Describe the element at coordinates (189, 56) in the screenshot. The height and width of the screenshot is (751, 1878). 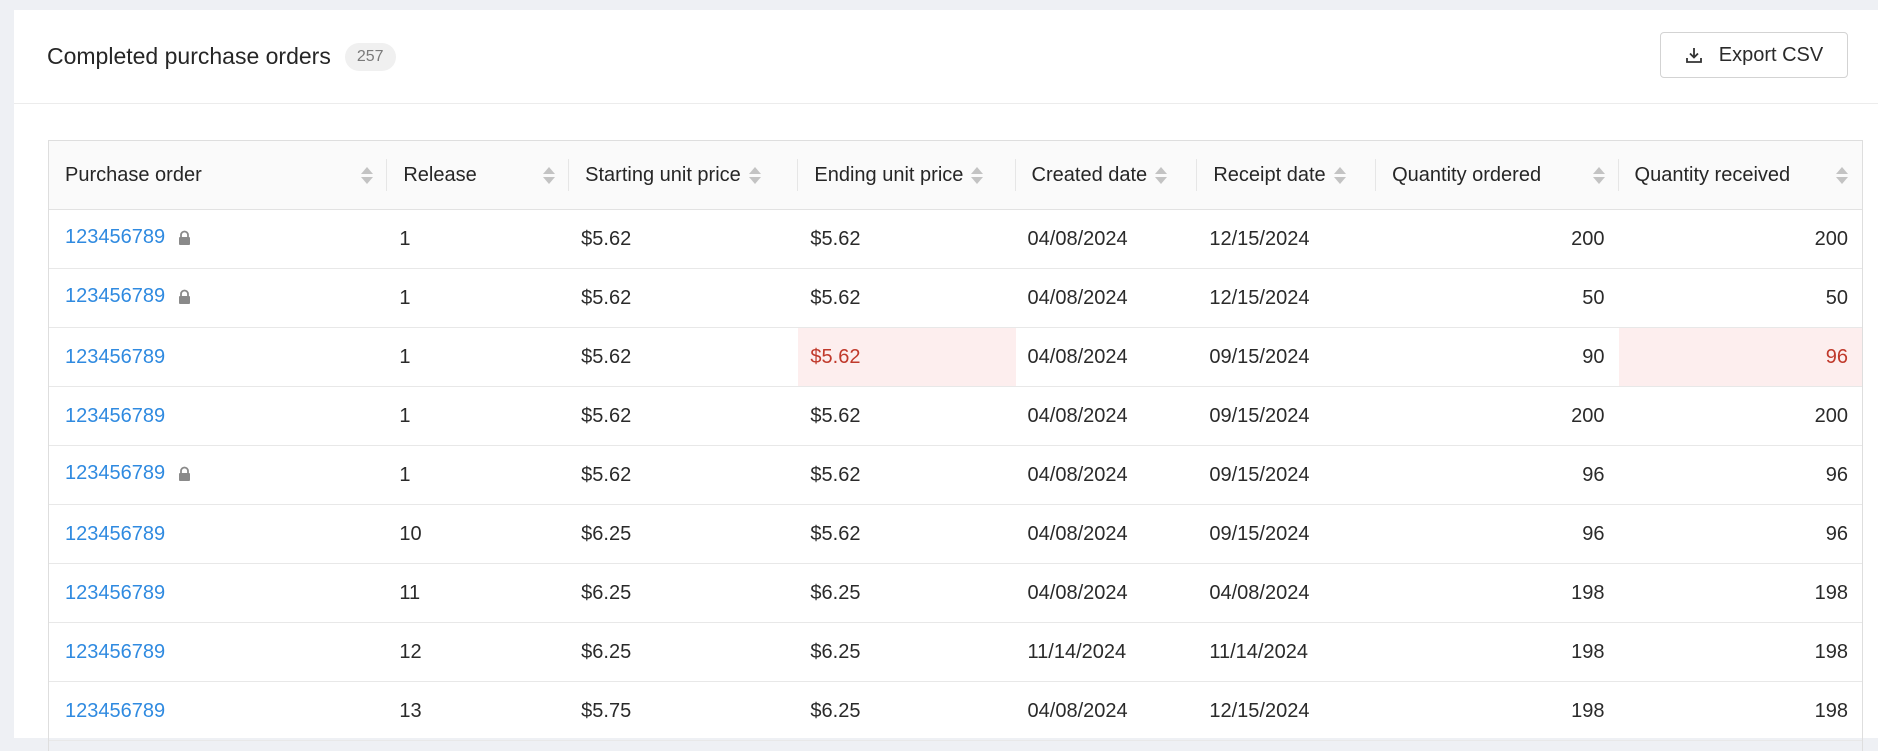
I see `page-title: Completed purchase orders` at that location.